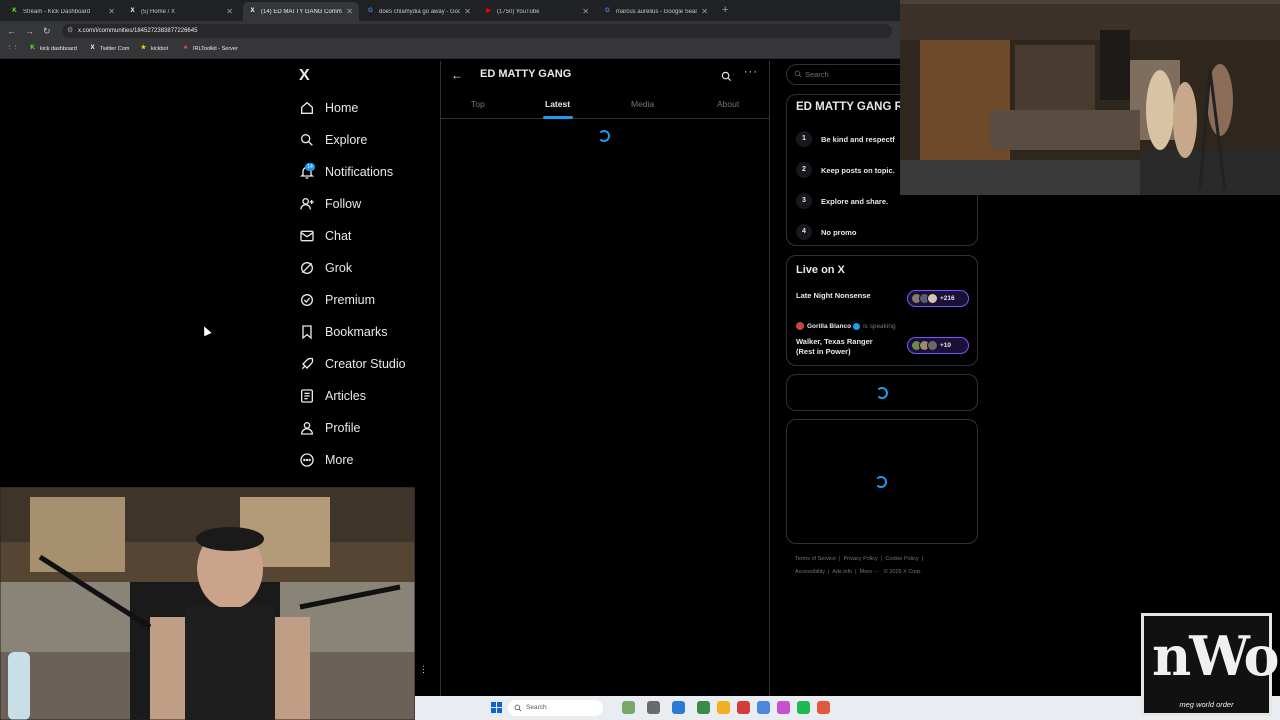  Describe the element at coordinates (419, 11) in the screenshot. I see `browser-tab: Gdoes chlamydia go away - Goo ✕` at that location.